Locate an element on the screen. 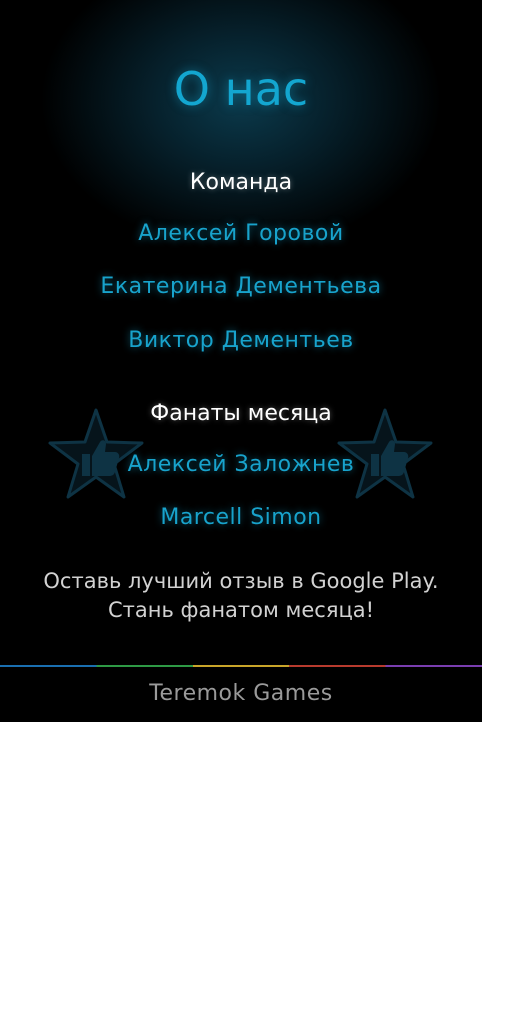 Image resolution: width=512 pixels, height=1024 pixels. team-member-name: Екатерина Дементьева is located at coordinates (241, 286).